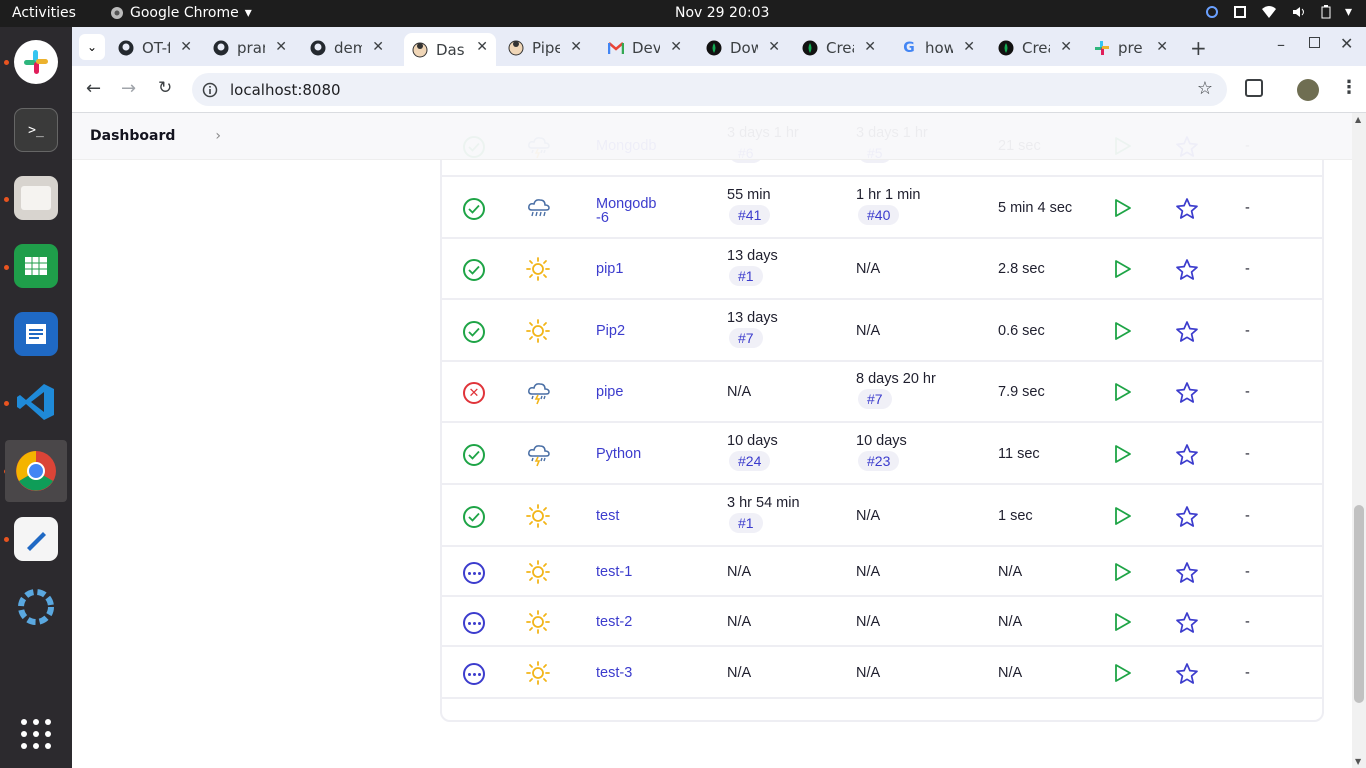 This screenshot has height=768, width=1366. What do you see at coordinates (36, 734) in the screenshot?
I see `show-apps-icon` at bounding box center [36, 734].